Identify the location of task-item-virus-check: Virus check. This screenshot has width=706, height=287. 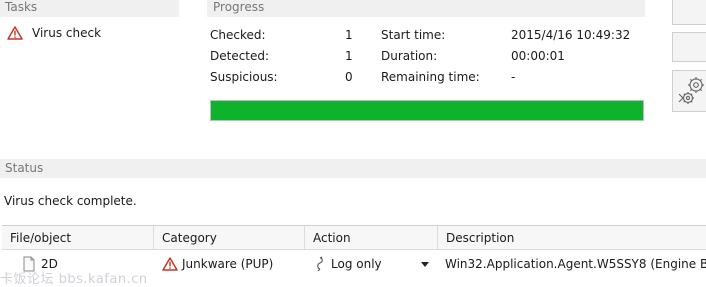
(54, 33).